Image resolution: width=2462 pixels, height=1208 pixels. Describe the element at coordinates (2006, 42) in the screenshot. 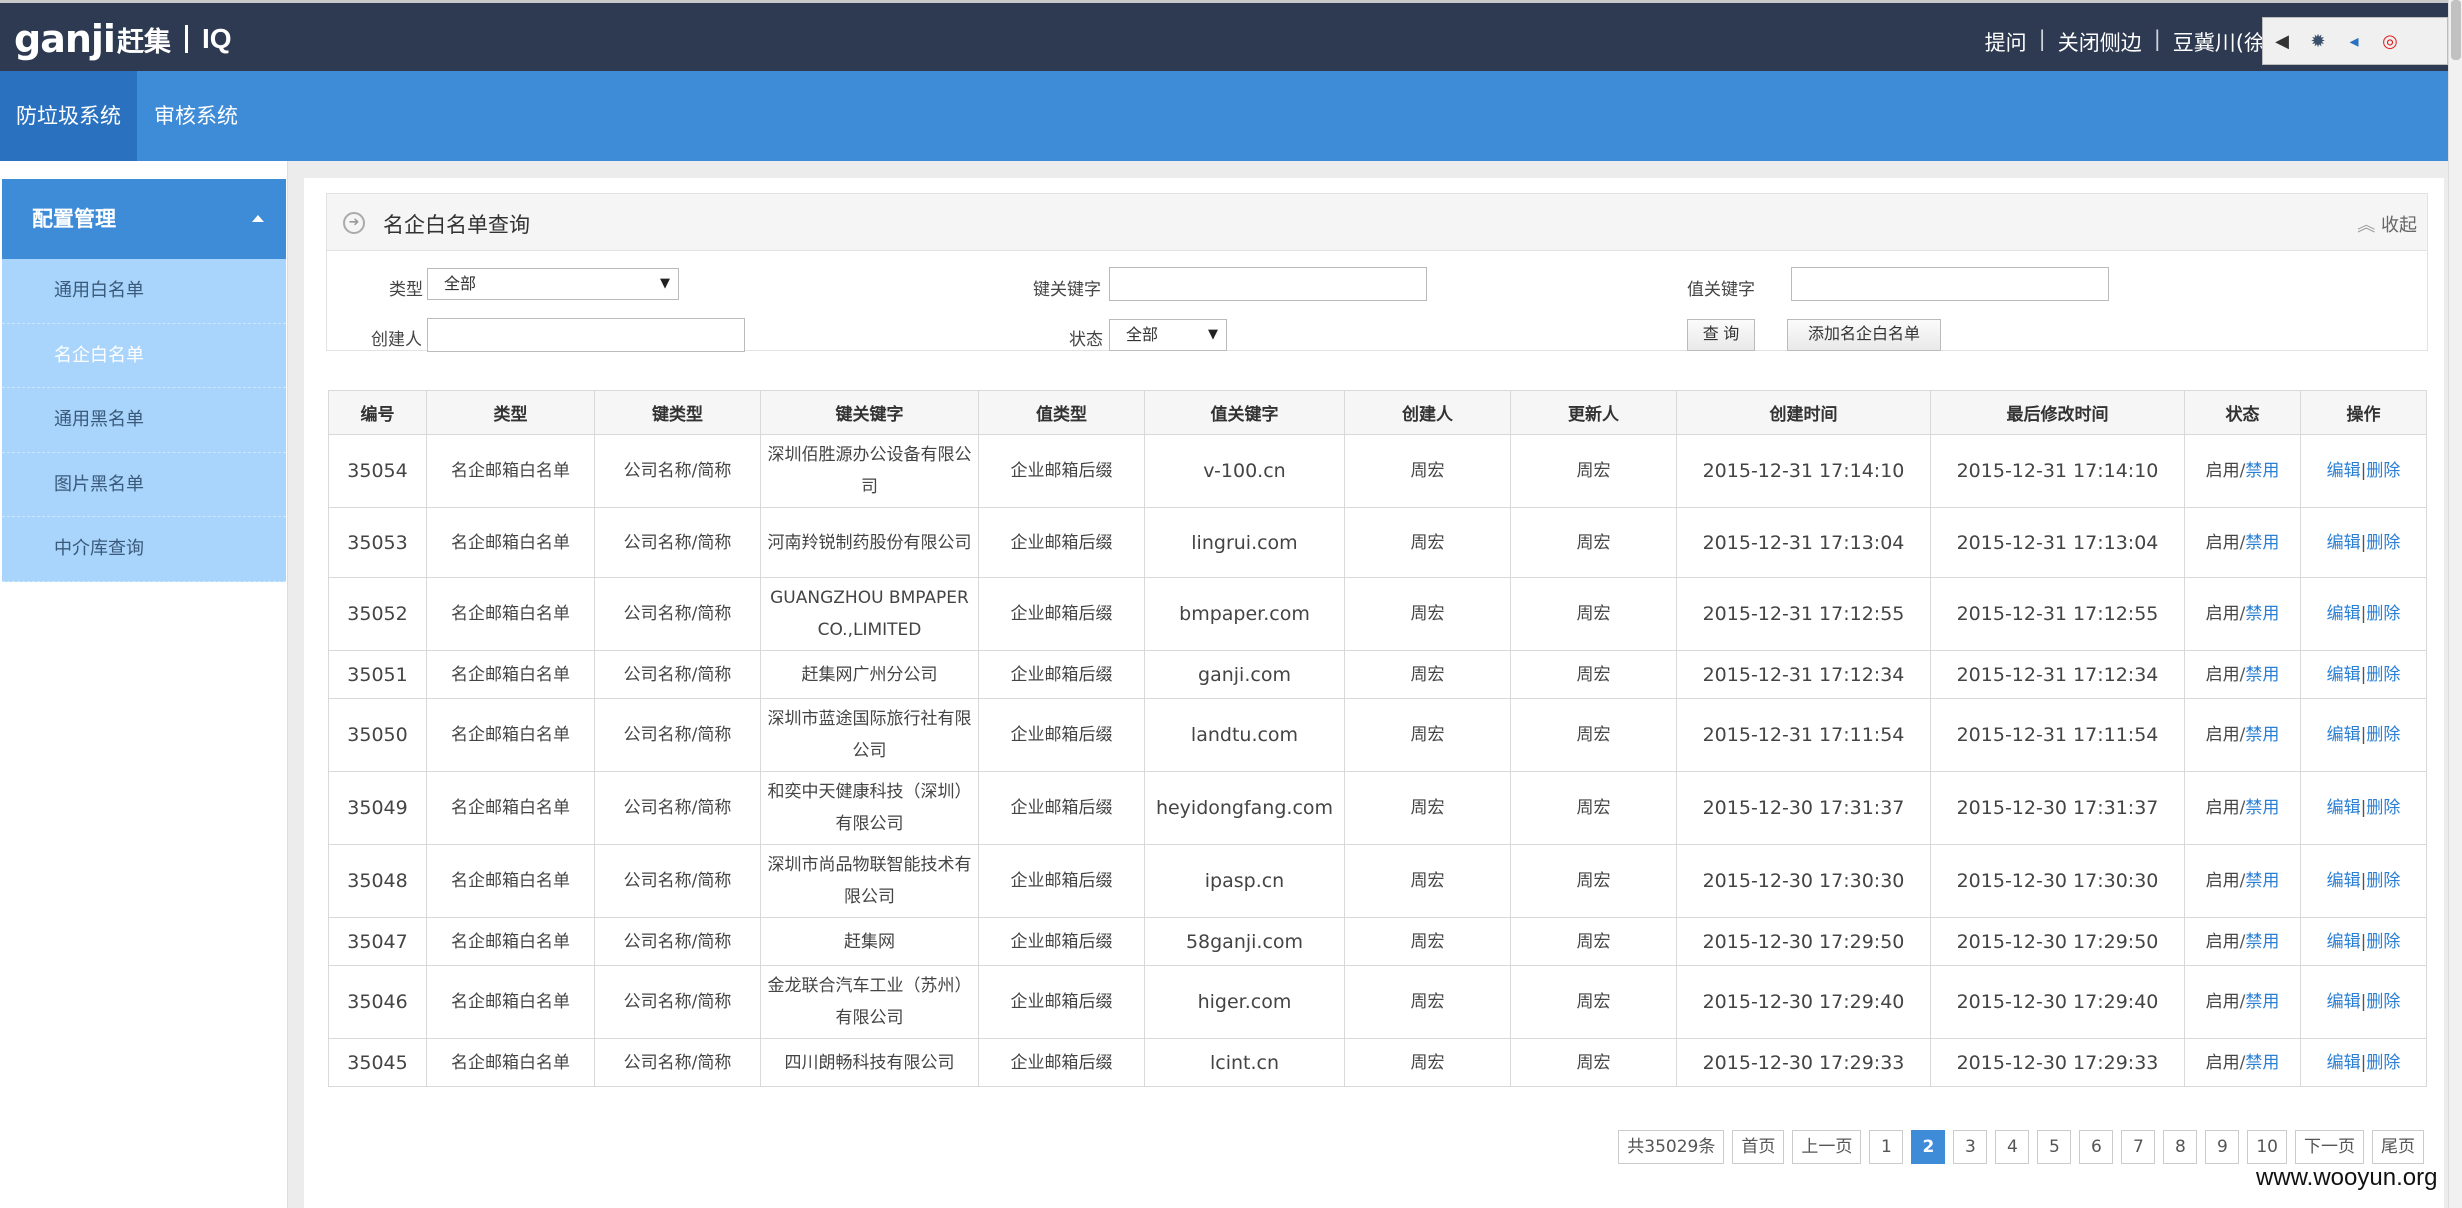

I see `ask-link: 提问` at that location.